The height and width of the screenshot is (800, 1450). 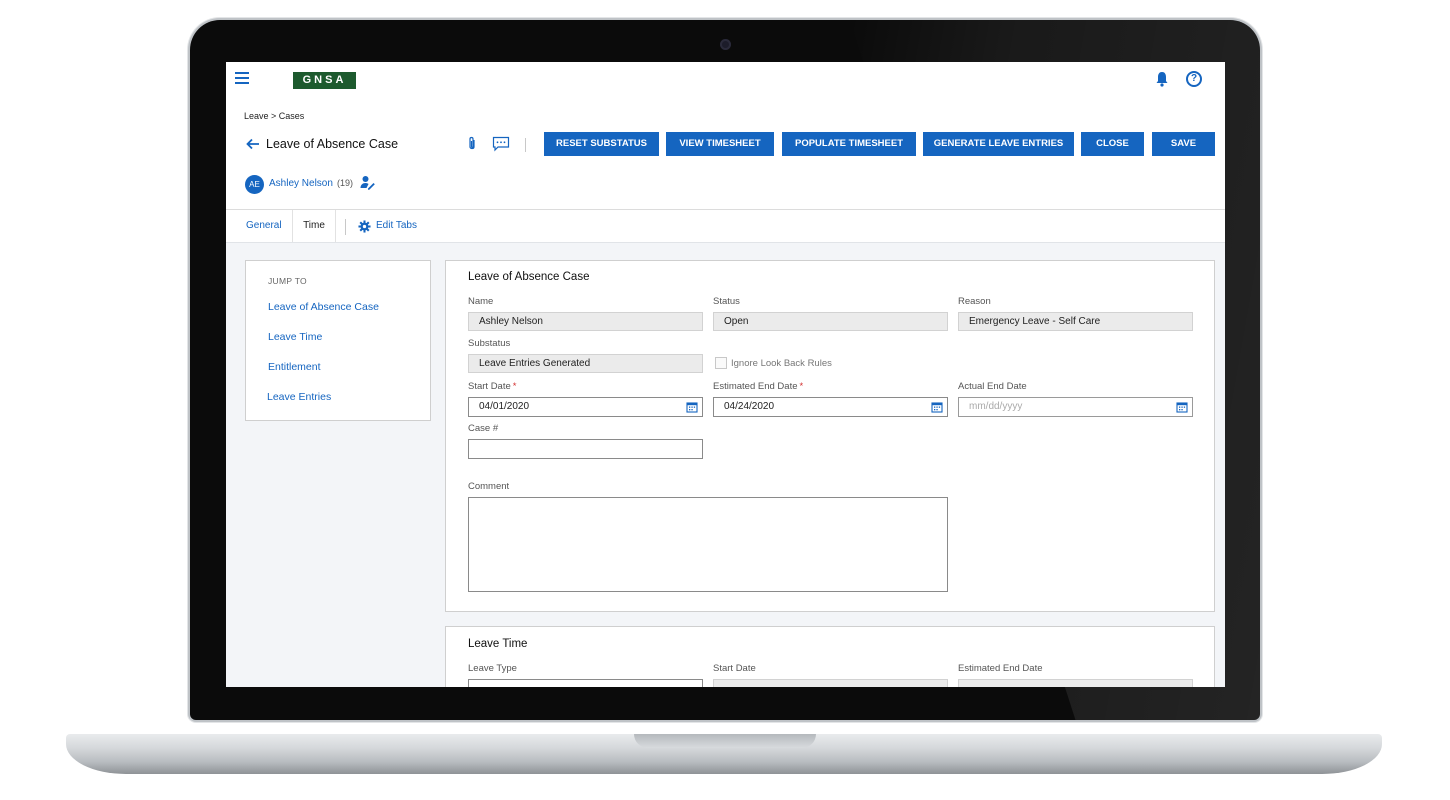 I want to click on help-icon: ?, so click(x=1194, y=79).